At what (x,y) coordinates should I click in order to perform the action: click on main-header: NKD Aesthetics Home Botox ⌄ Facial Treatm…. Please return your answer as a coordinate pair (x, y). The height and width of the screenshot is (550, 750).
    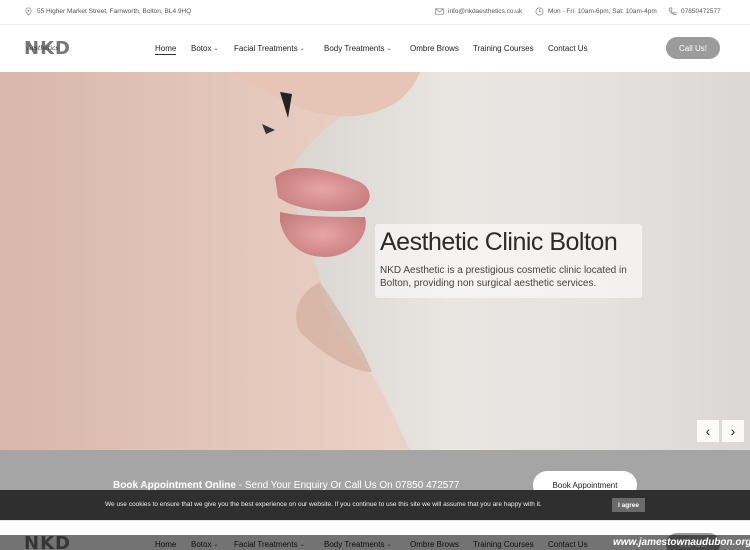
    Looking at the image, I should click on (375, 48).